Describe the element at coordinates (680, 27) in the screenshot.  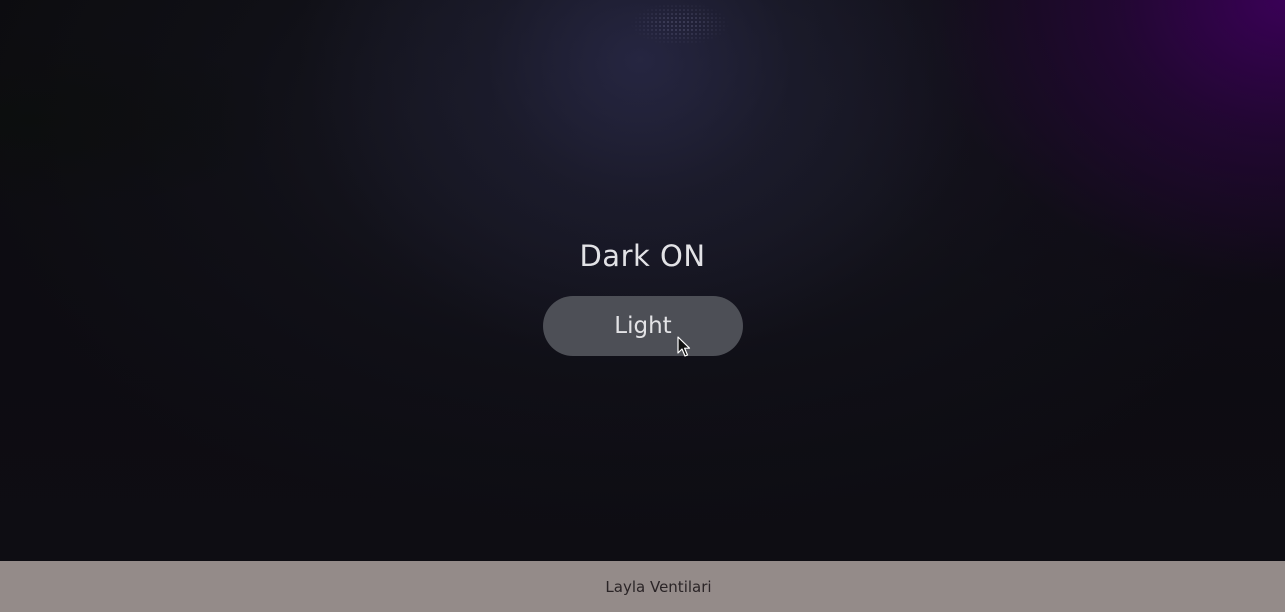
I see `dot-pattern` at that location.